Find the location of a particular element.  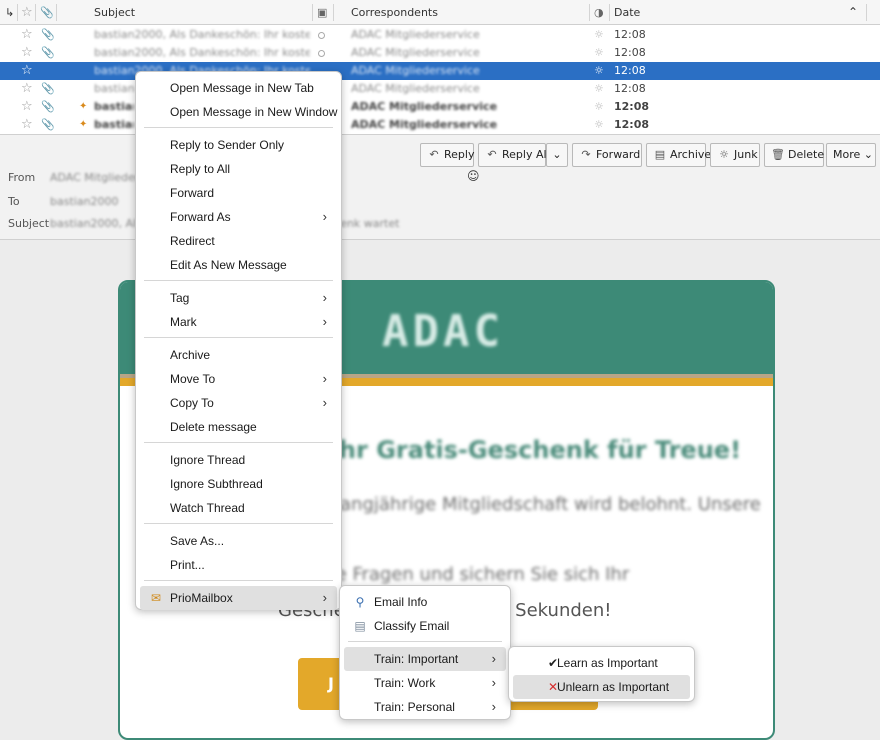

junk-button: ☼ Junk is located at coordinates (735, 155).